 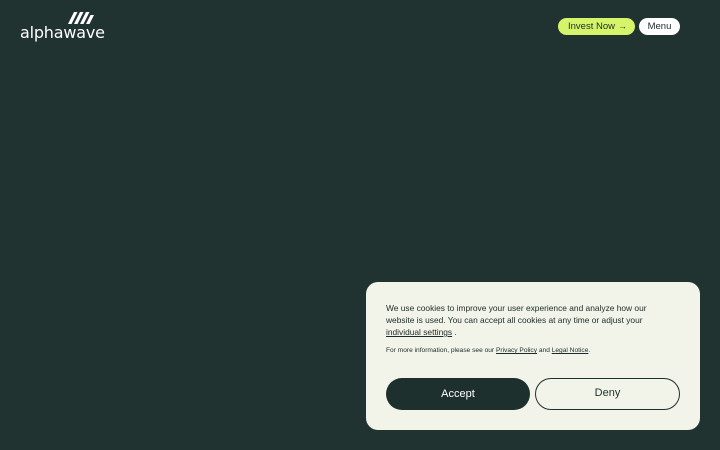 I want to click on cookie-info-text: For more information, please see our, so click(x=440, y=350).